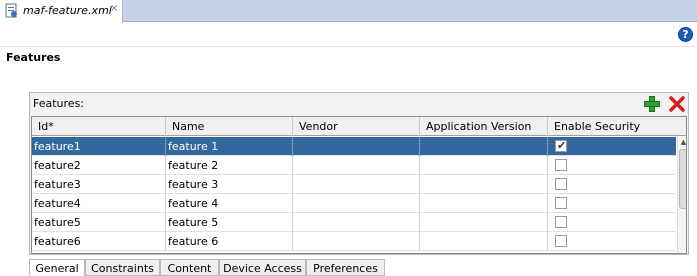 The image size is (697, 276). Describe the element at coordinates (484, 126) in the screenshot. I see `column-header-application-version: Application Version` at that location.